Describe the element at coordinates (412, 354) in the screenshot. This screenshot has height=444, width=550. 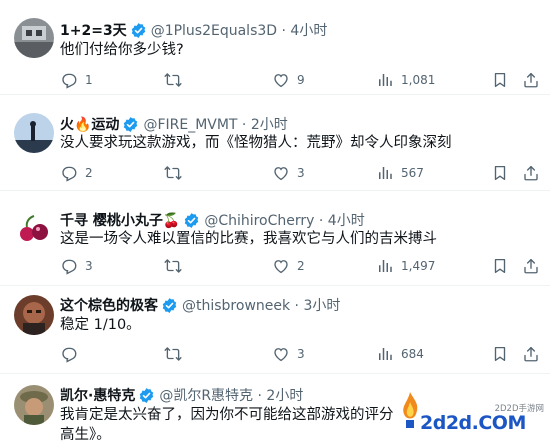
I see `view-count: 684` at that location.